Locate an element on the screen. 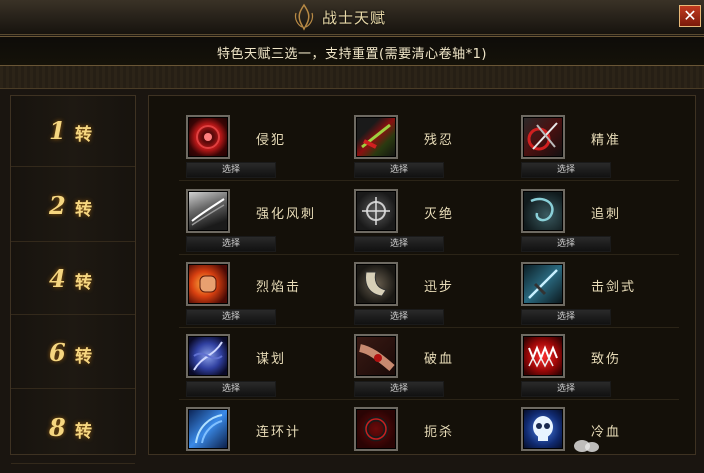 This screenshot has height=473, width=704. skill-option: 烈焰击 选择 is located at coordinates (271, 295).